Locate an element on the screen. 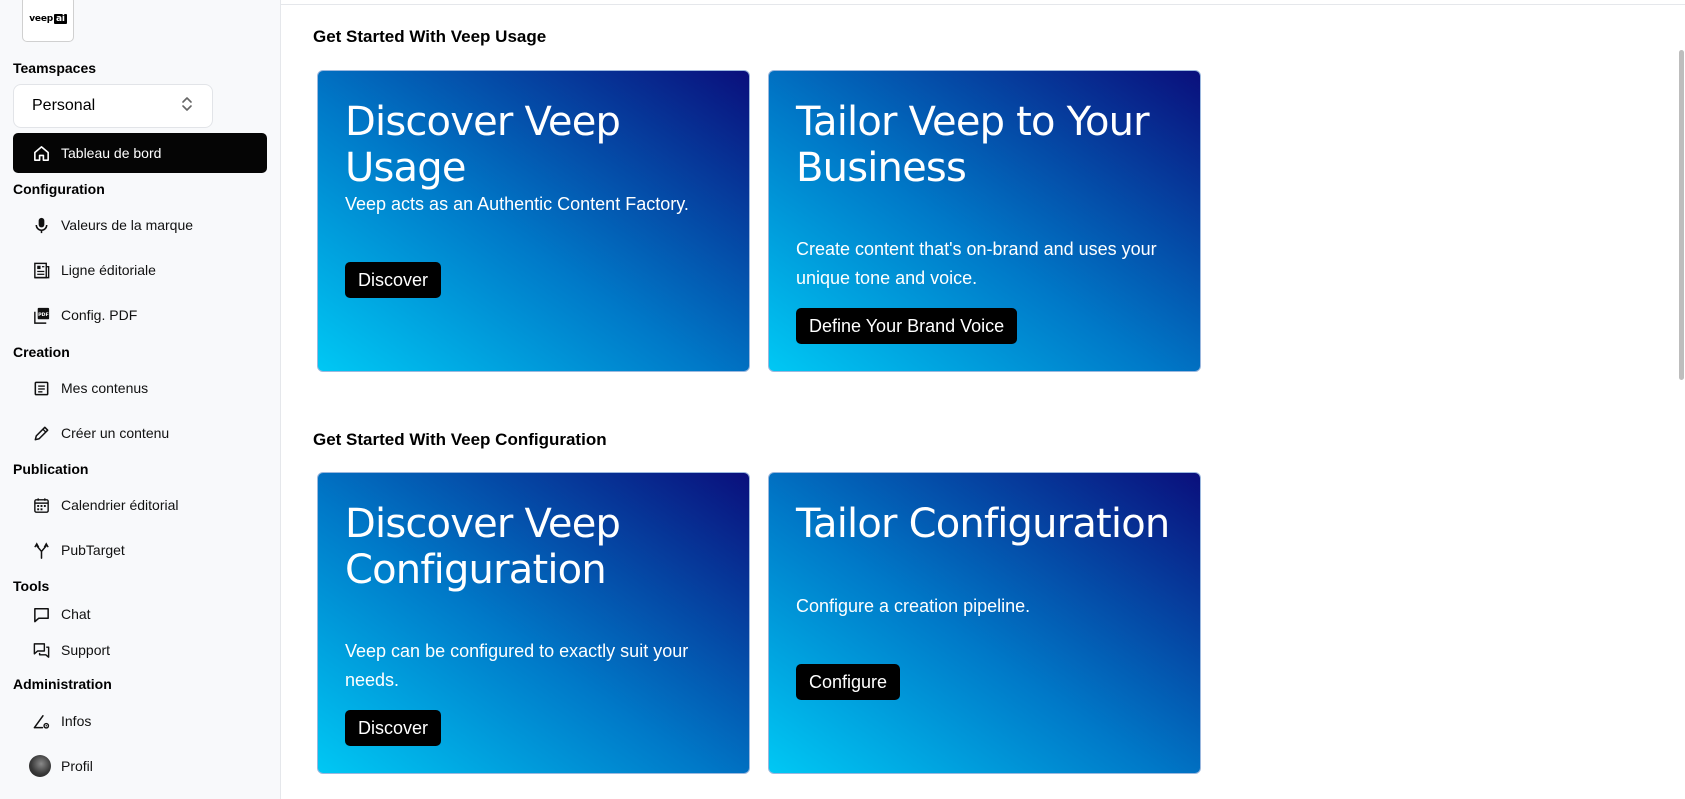  sidebar-item-label: Support is located at coordinates (86, 650).